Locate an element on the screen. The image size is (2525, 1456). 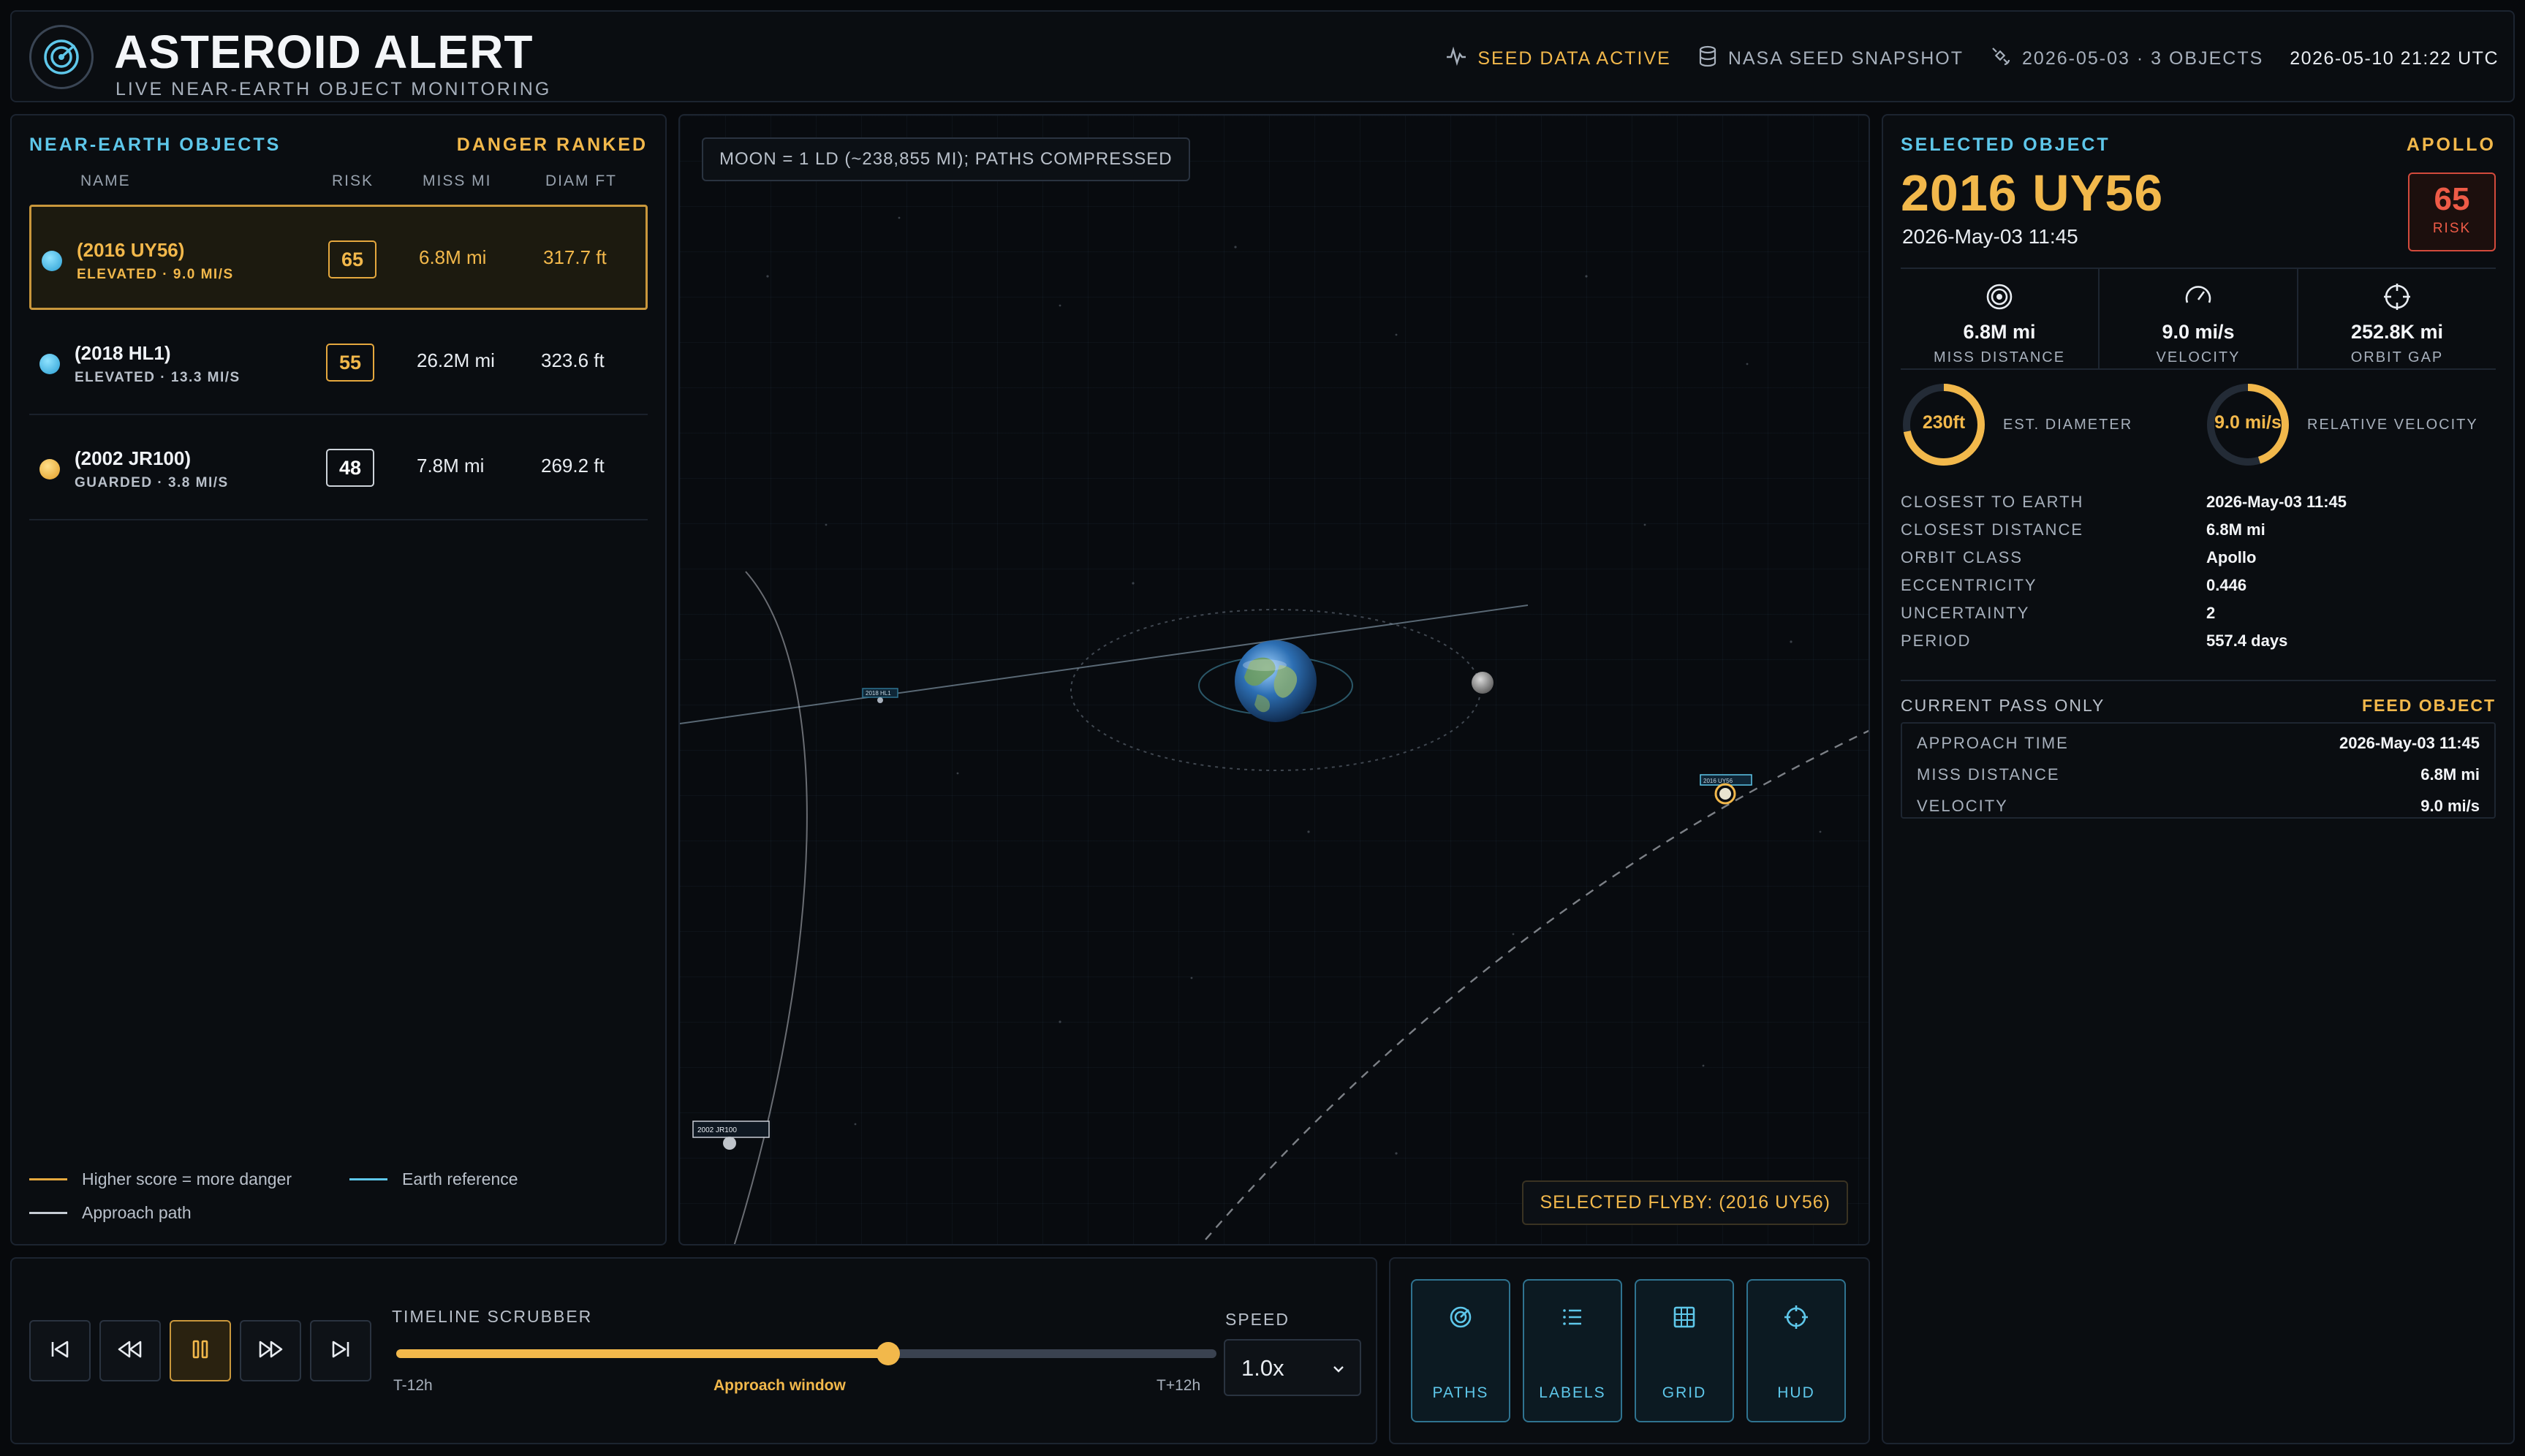
clock: 2026-05-10 21:22 UTC is located at coordinates (2394, 58).